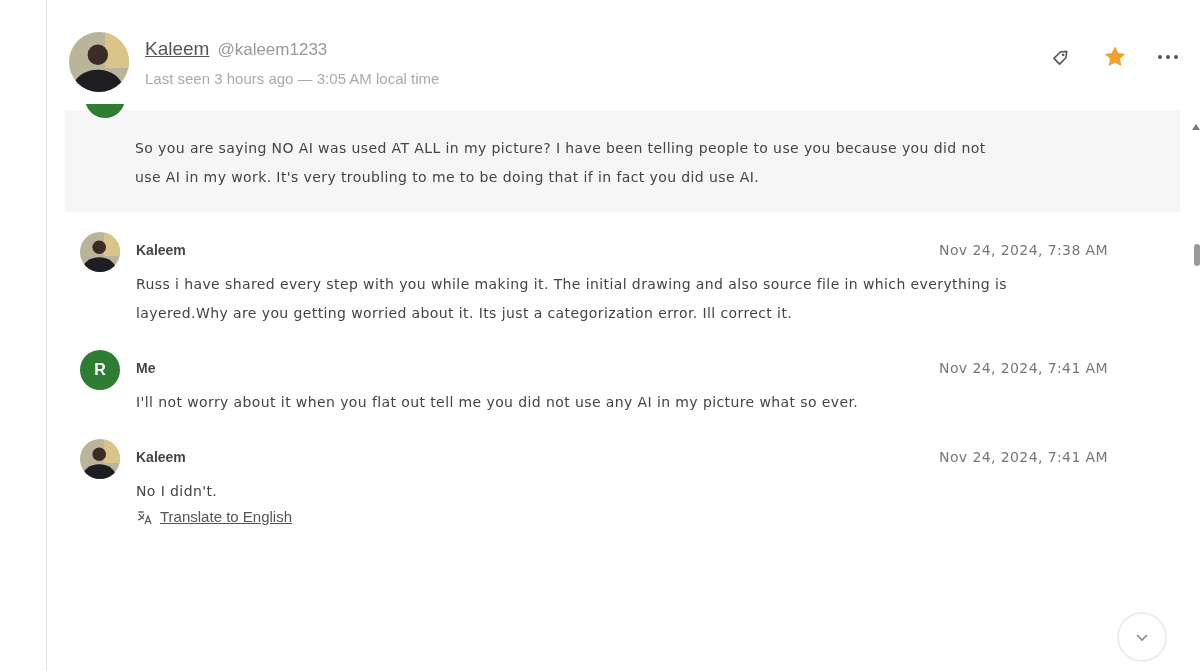 This screenshot has height=671, width=1200. What do you see at coordinates (177, 48) in the screenshot?
I see `contact-name-link: Kaleem` at bounding box center [177, 48].